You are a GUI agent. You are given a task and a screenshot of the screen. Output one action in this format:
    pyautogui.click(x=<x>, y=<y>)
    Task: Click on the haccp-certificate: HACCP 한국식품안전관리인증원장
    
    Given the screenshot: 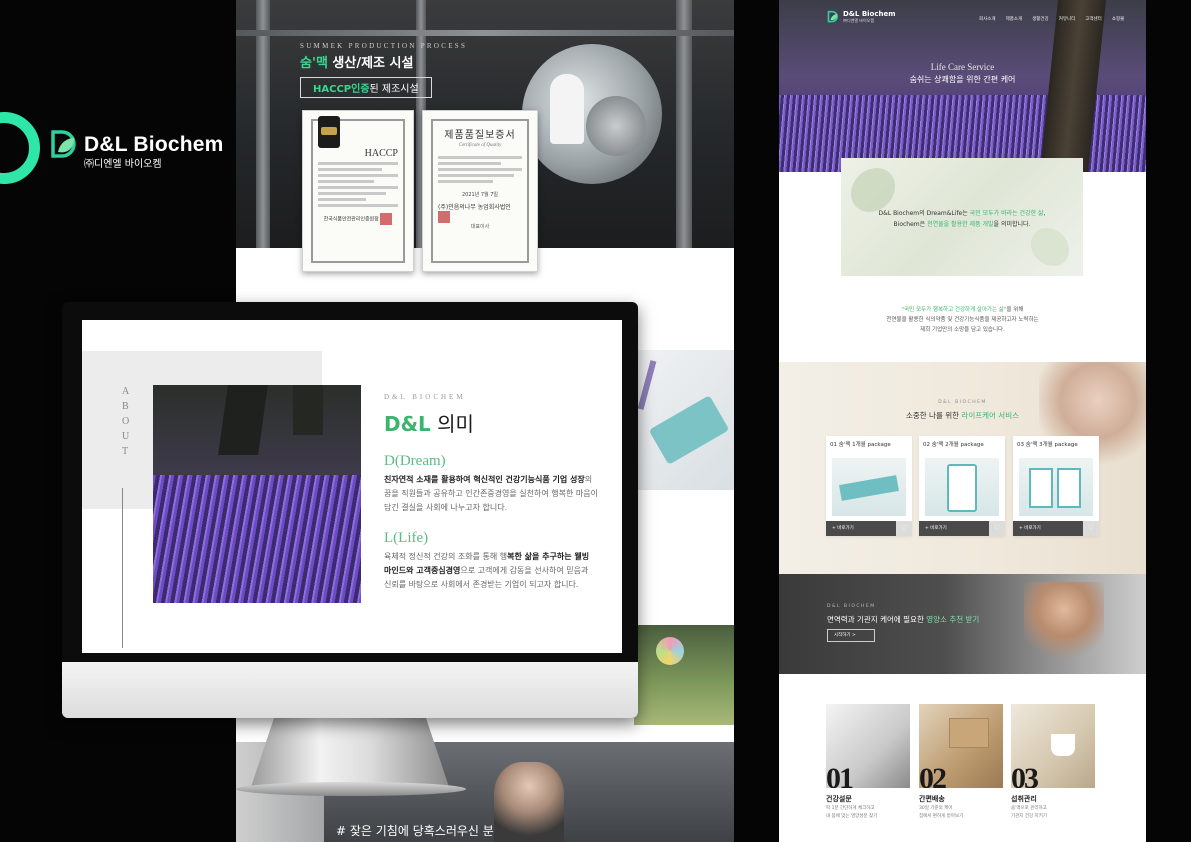 What is the action you would take?
    pyautogui.click(x=358, y=191)
    